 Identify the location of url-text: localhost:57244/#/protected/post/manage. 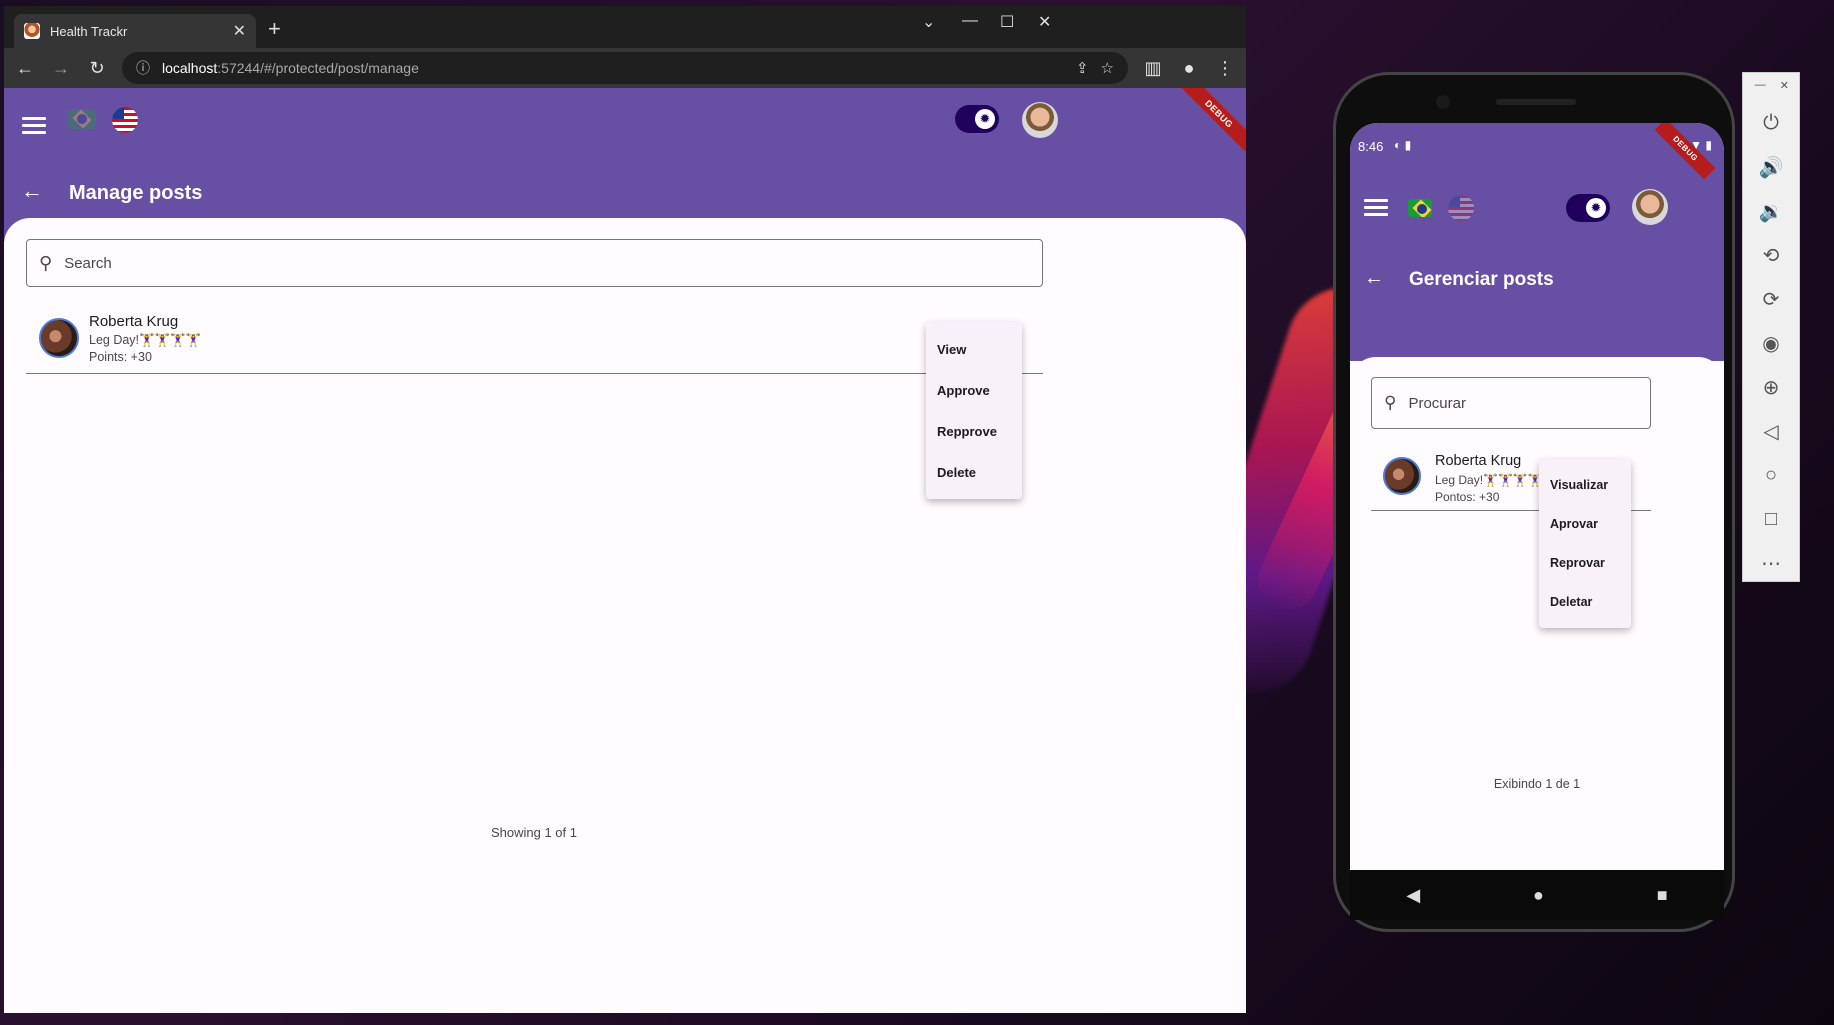
(613, 68).